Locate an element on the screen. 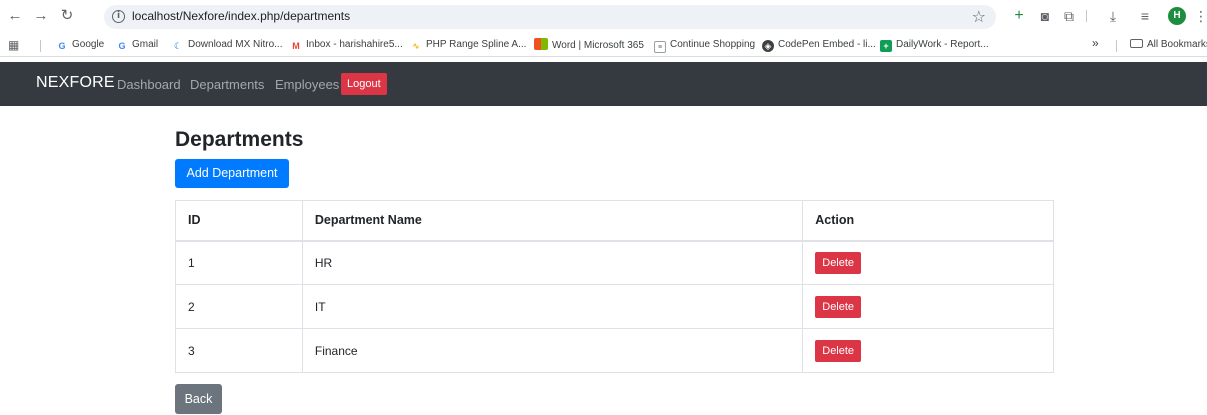 This screenshot has height=415, width=1207. menu-kebab-icon: ⋮ is located at coordinates (1199, 16).